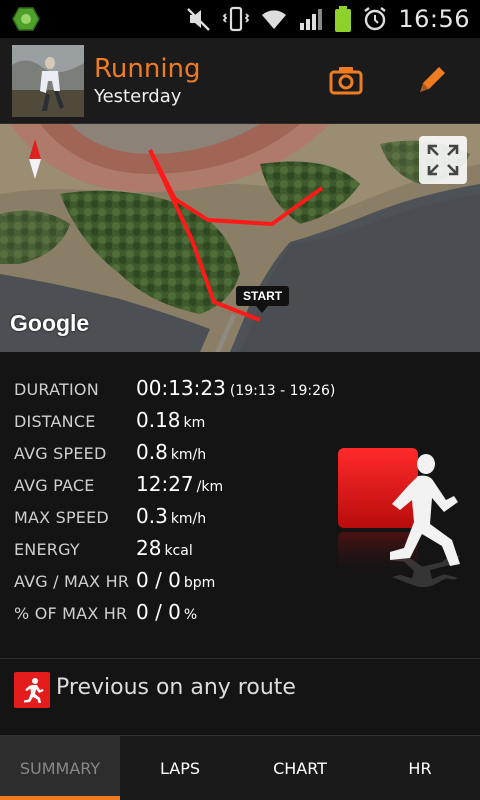 This screenshot has width=480, height=800. I want to click on stat-avg-max-hr: AVG / MAX HR 0 / 0 bpm, so click(170, 582).